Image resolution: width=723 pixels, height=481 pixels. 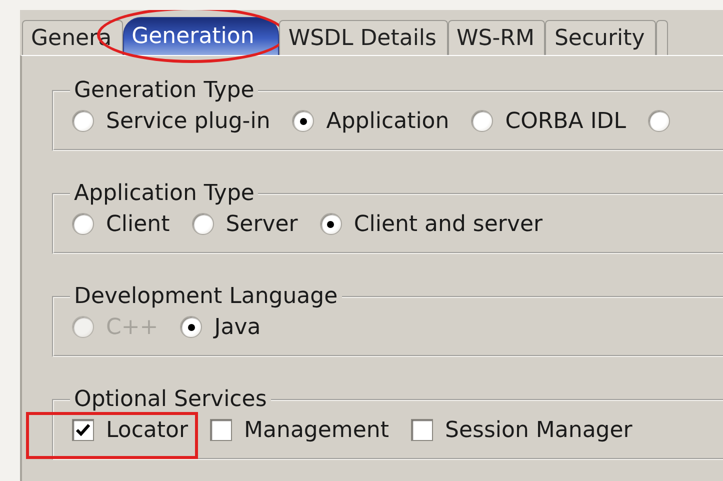 I want to click on option-label: Application, so click(x=388, y=121).